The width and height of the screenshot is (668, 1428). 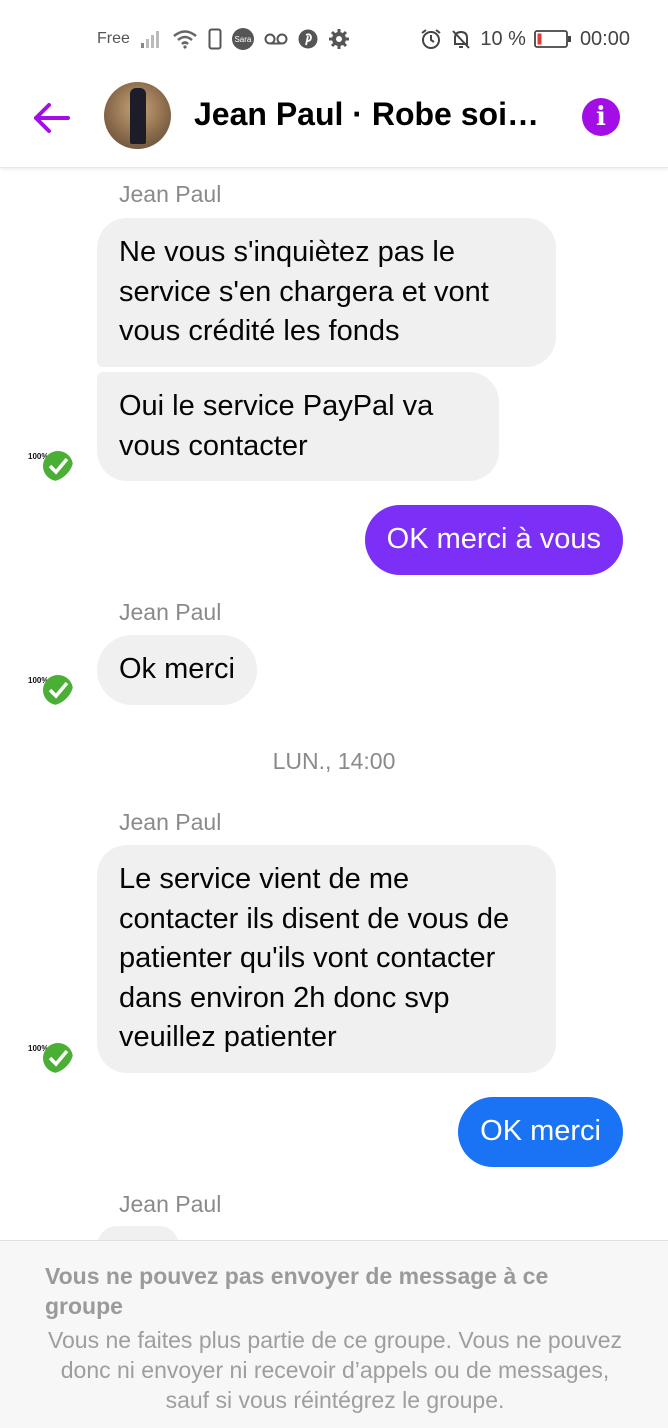 I want to click on status-right: 10 % 00:00, so click(x=525, y=39).